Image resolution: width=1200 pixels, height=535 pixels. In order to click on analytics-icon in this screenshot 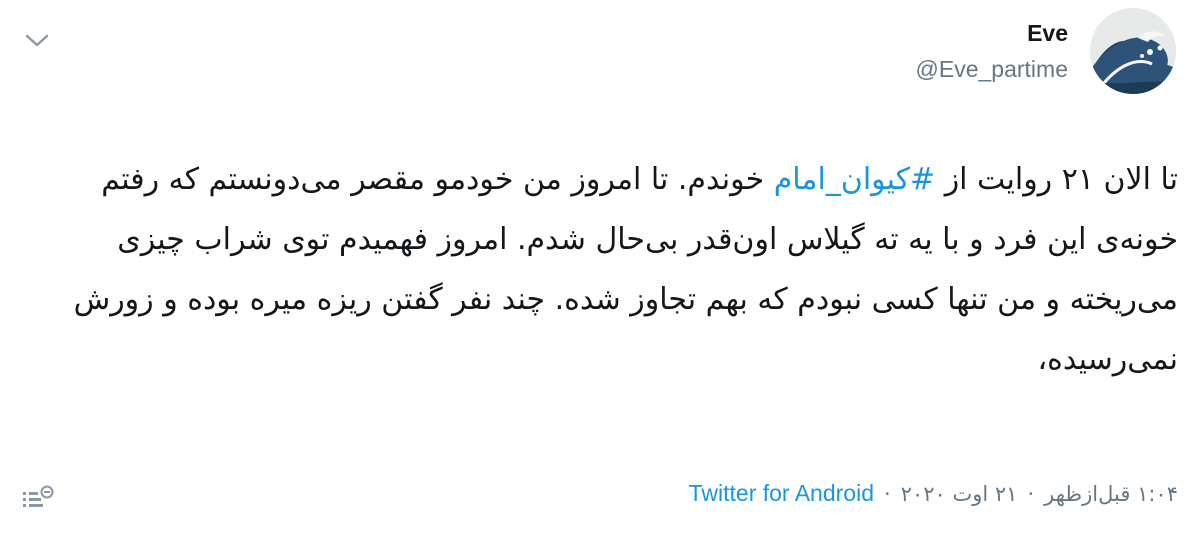, I will do `click(37, 499)`.